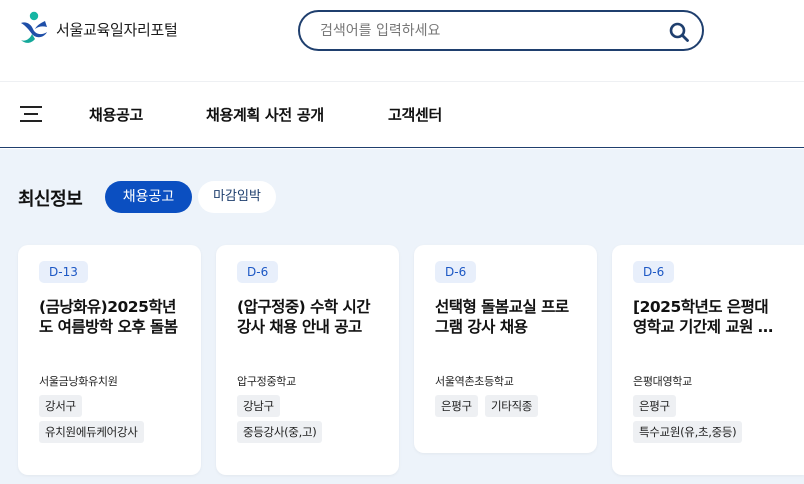 Image resolution: width=804 pixels, height=484 pixels. I want to click on job-title: 선택형 돌봄교실 프로그램 강사 채용, so click(502, 317).